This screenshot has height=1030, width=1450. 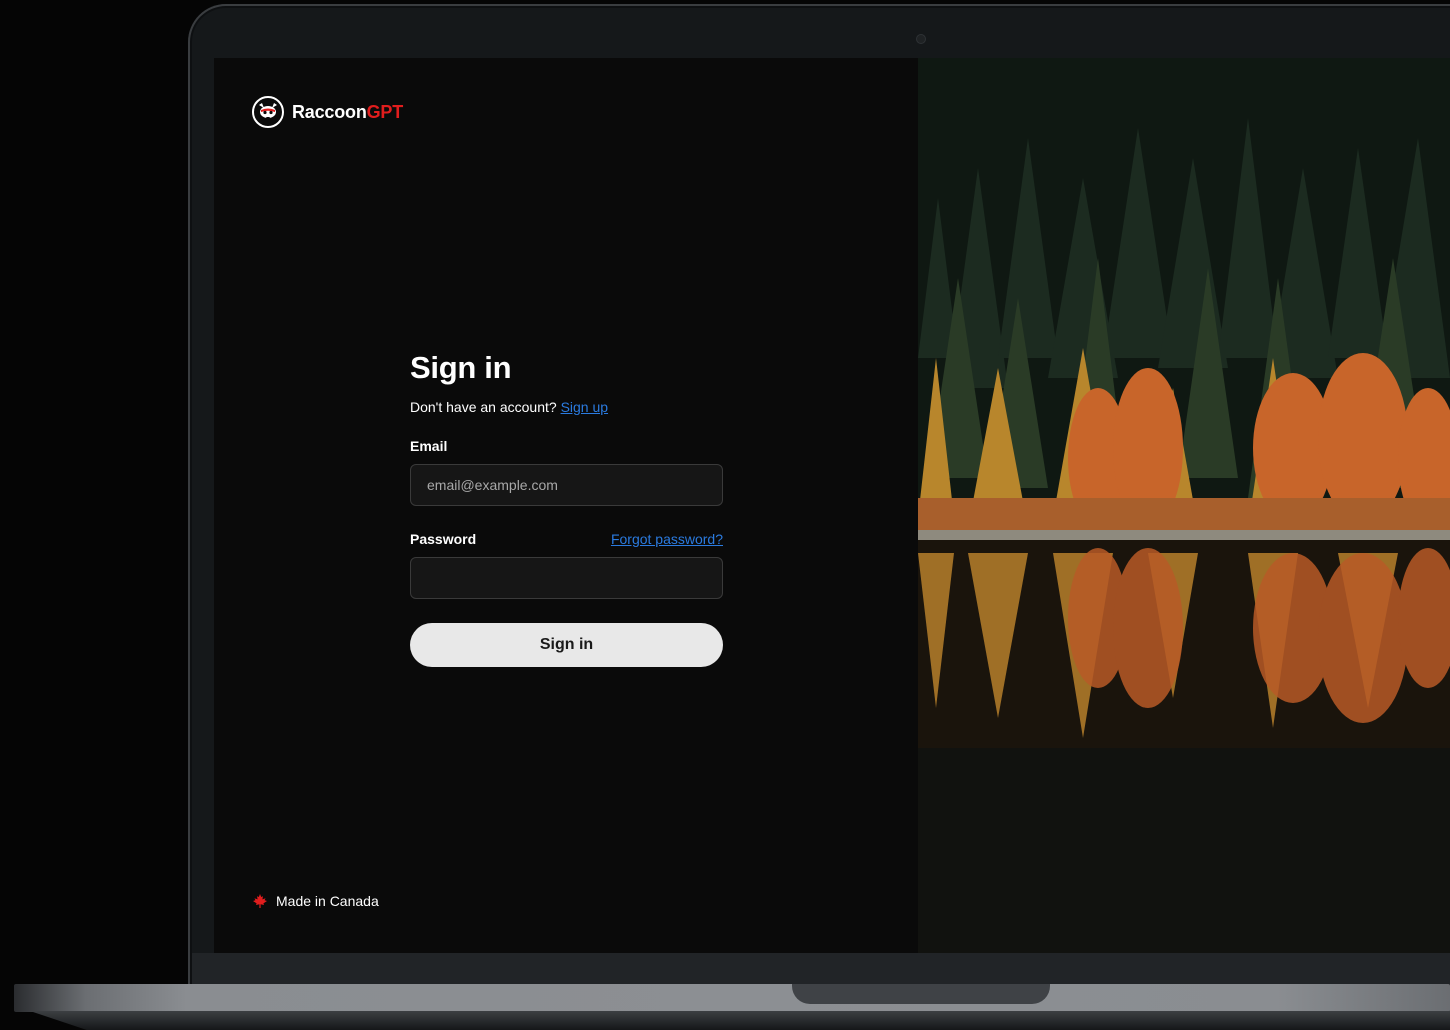 I want to click on password-field, so click(x=566, y=578).